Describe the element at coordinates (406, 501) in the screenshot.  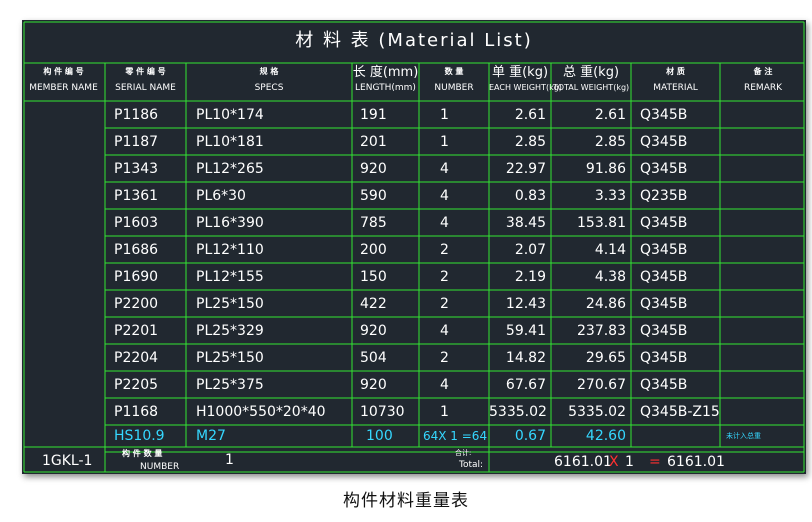
I see `caption: 构件材料重量表` at that location.